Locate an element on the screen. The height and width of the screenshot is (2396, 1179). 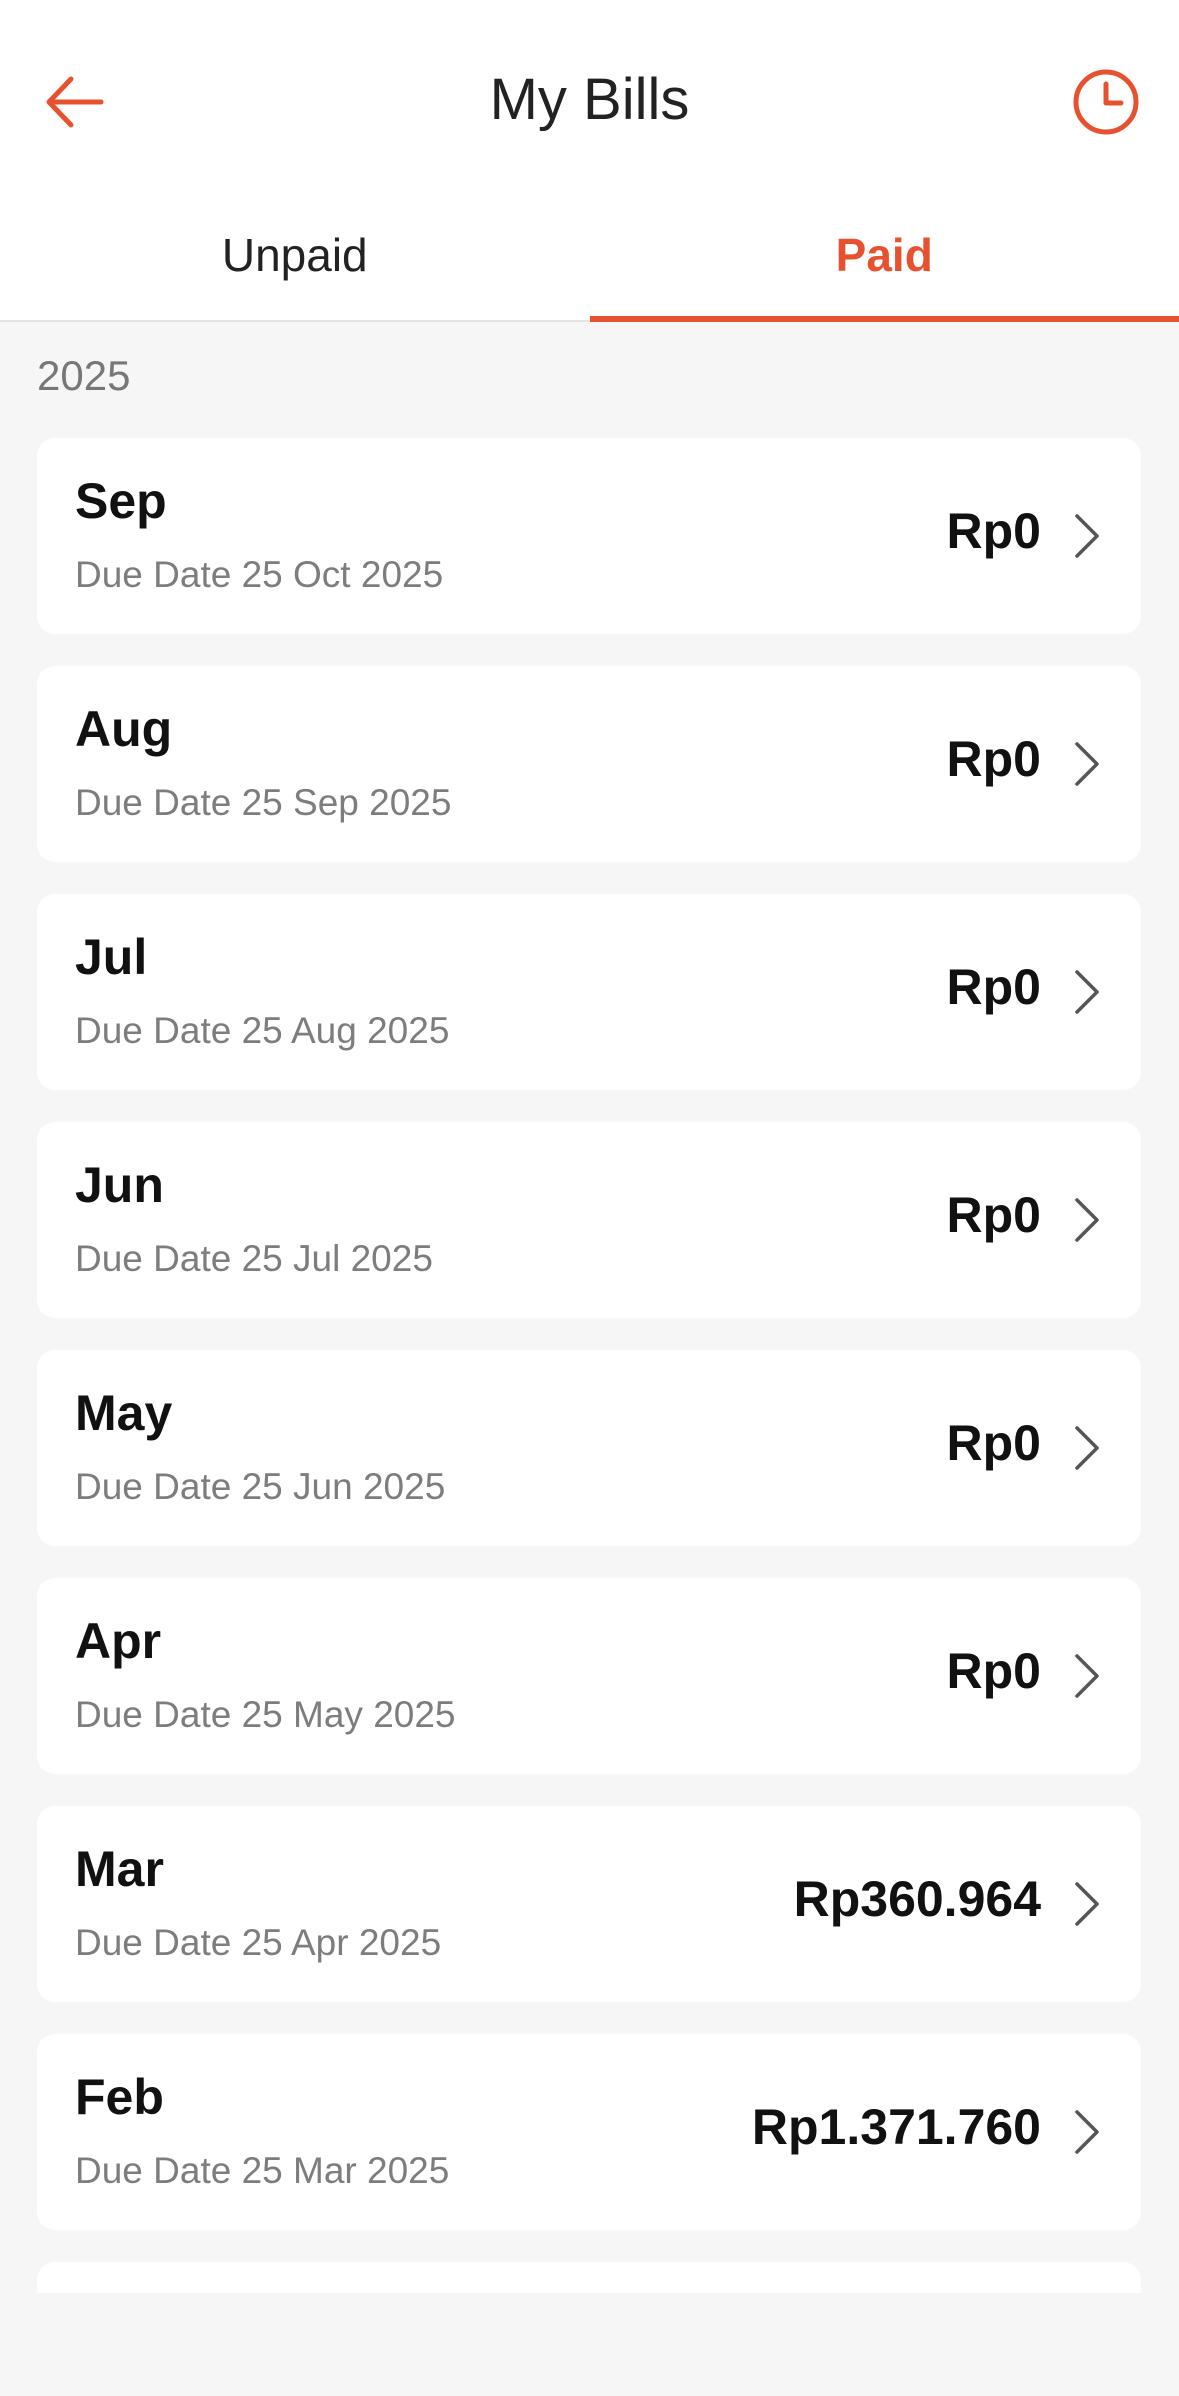
bill-month: May is located at coordinates (124, 1413).